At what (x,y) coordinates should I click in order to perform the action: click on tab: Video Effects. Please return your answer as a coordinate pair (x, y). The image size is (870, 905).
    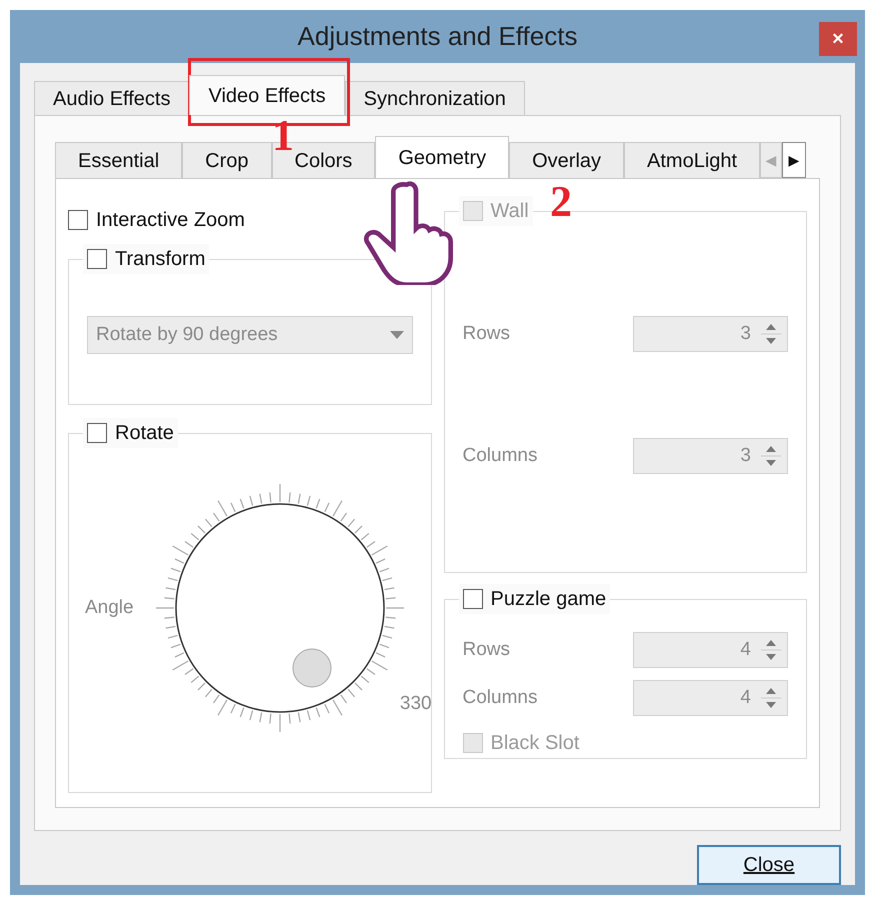
    Looking at the image, I should click on (267, 95).